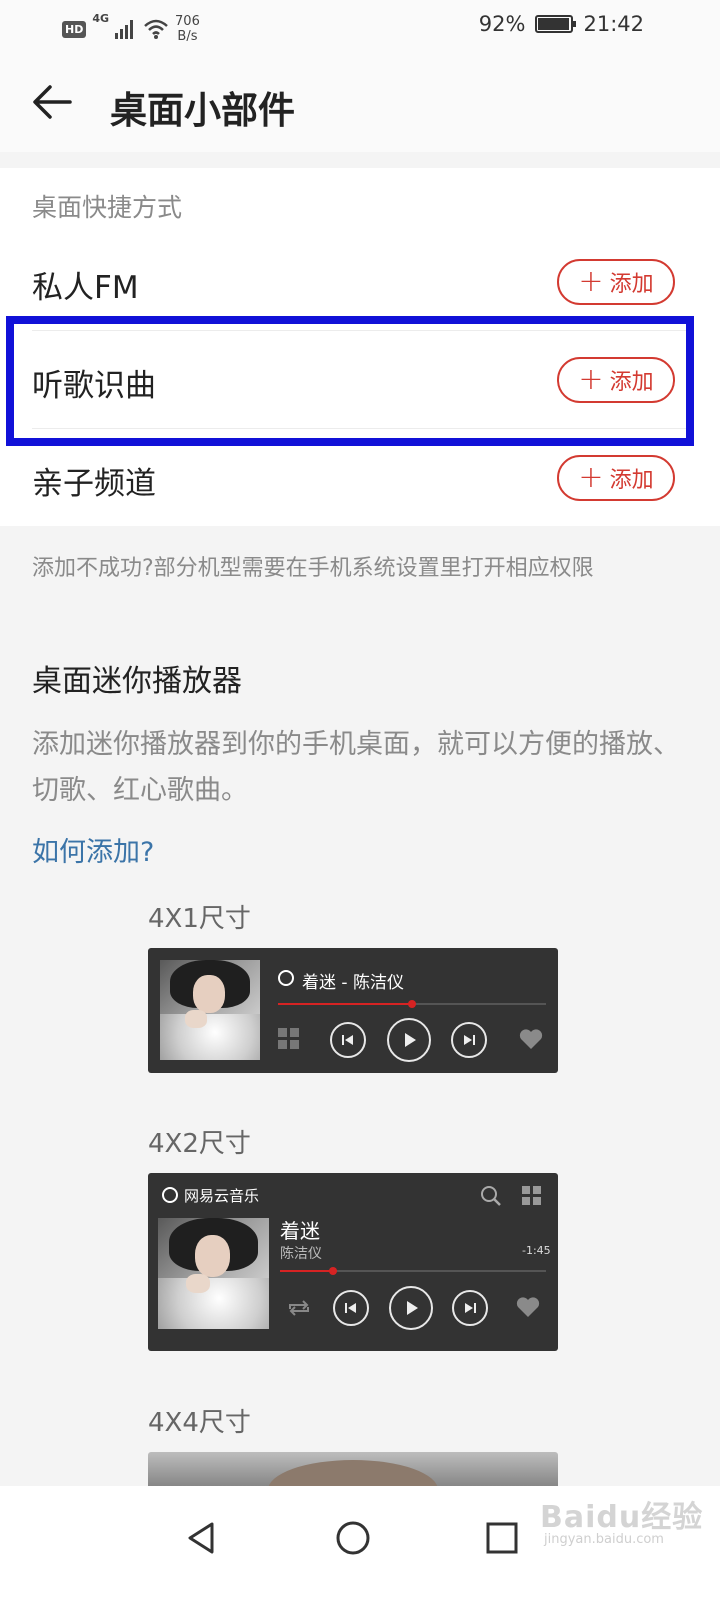  Describe the element at coordinates (187, 36) in the screenshot. I see `net-speed-unit: B/s` at that location.